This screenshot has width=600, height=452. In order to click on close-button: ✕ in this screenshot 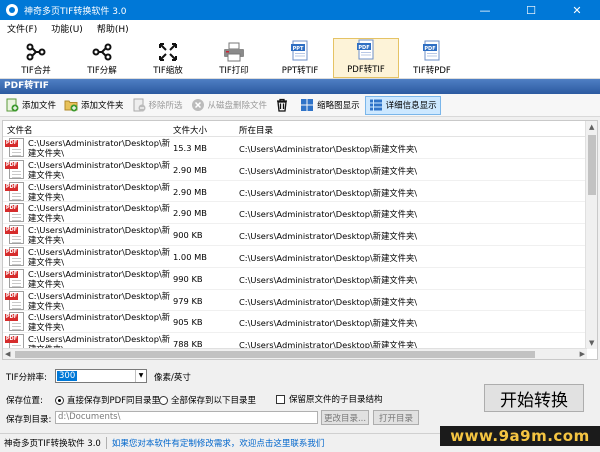, I will do `click(577, 10)`.